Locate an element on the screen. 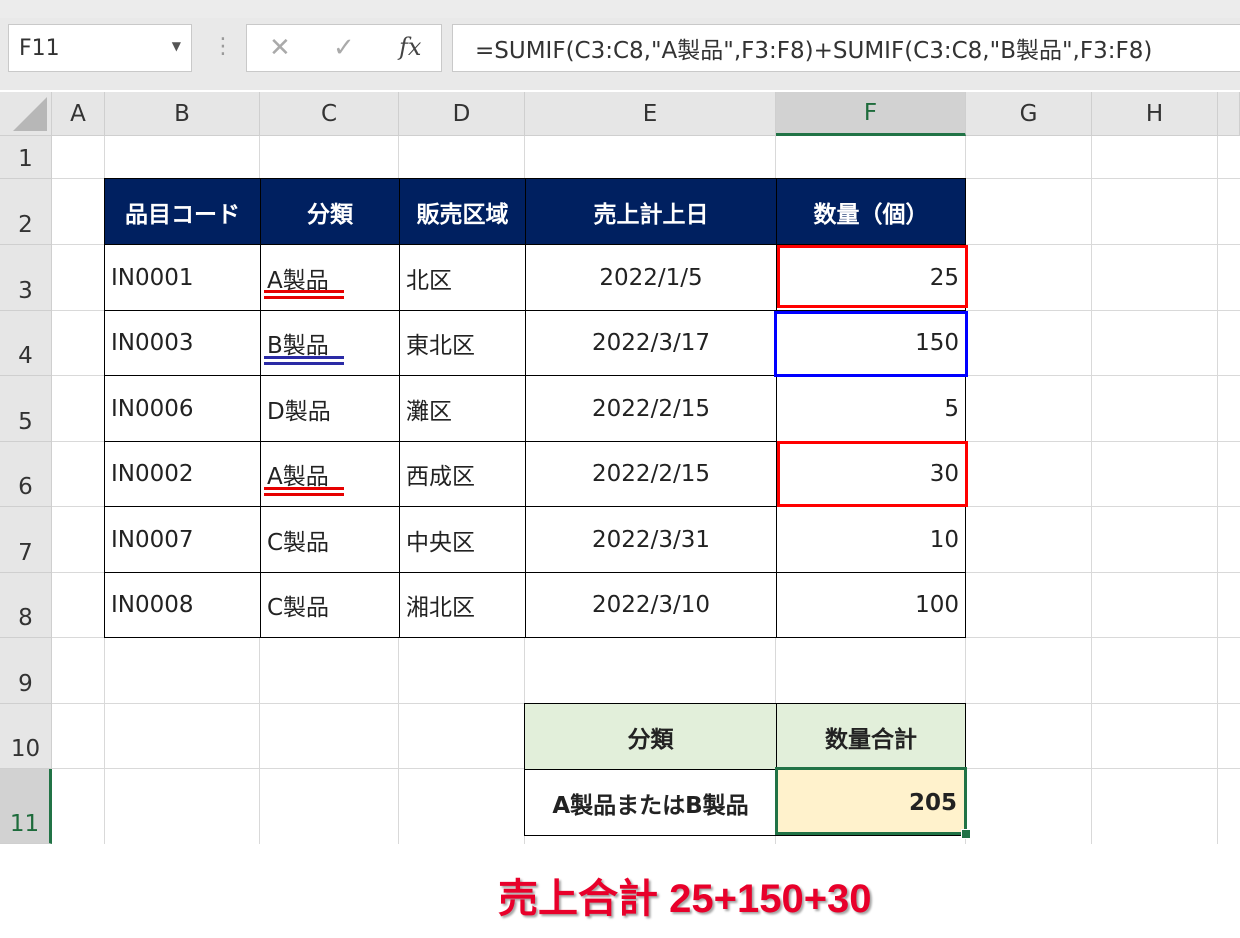 This screenshot has width=1240, height=938. row-header-5: 5 is located at coordinates (26, 409).